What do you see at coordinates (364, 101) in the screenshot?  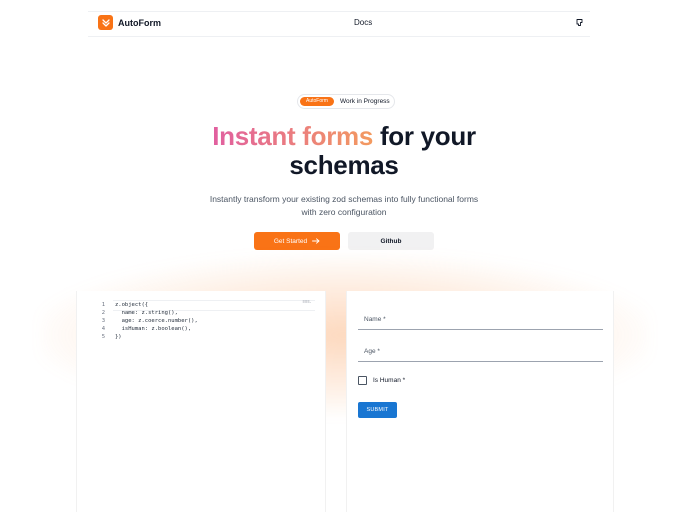 I see `badge-text: Work in Progress` at bounding box center [364, 101].